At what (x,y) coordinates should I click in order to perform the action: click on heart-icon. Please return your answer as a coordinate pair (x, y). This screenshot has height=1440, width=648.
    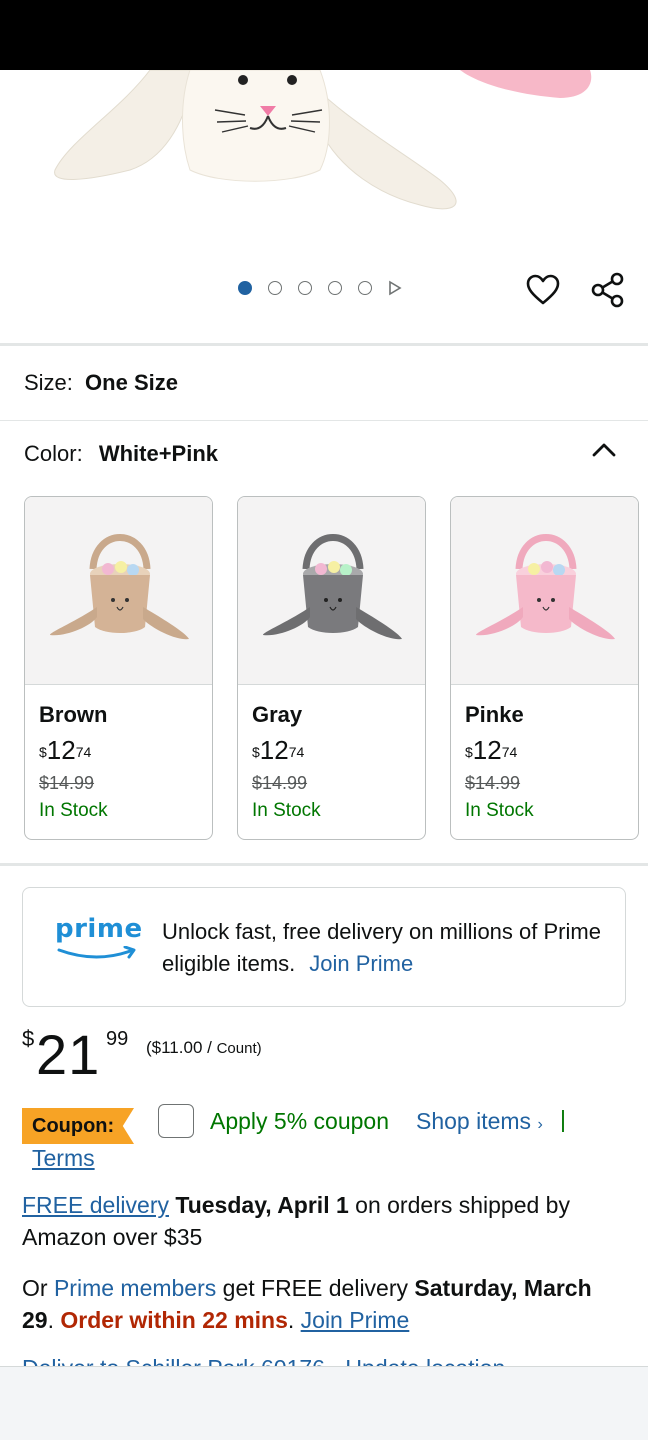
    Looking at the image, I should click on (543, 289).